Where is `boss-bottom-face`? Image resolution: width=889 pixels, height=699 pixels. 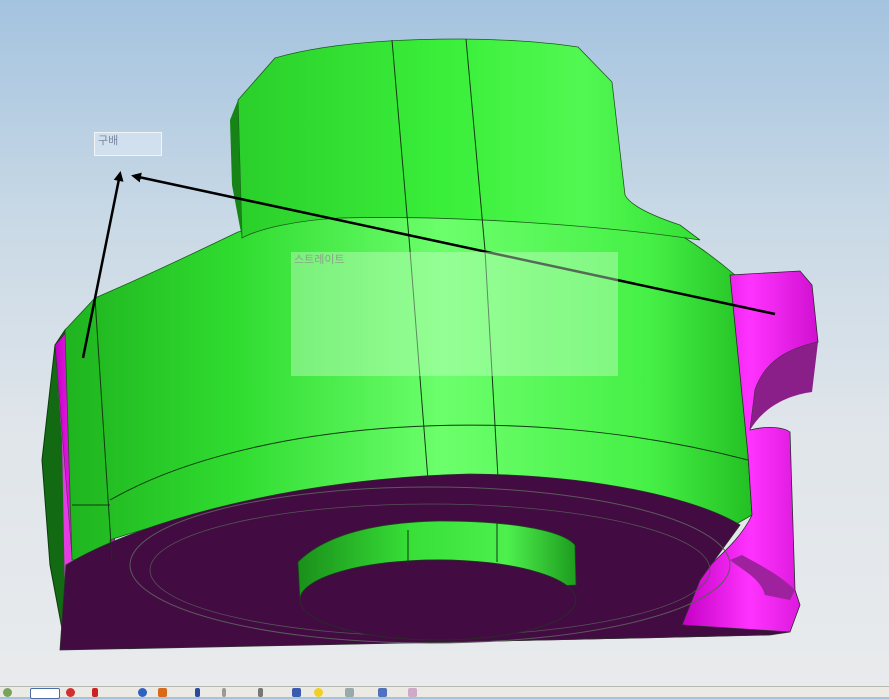 boss-bottom-face is located at coordinates (438, 600).